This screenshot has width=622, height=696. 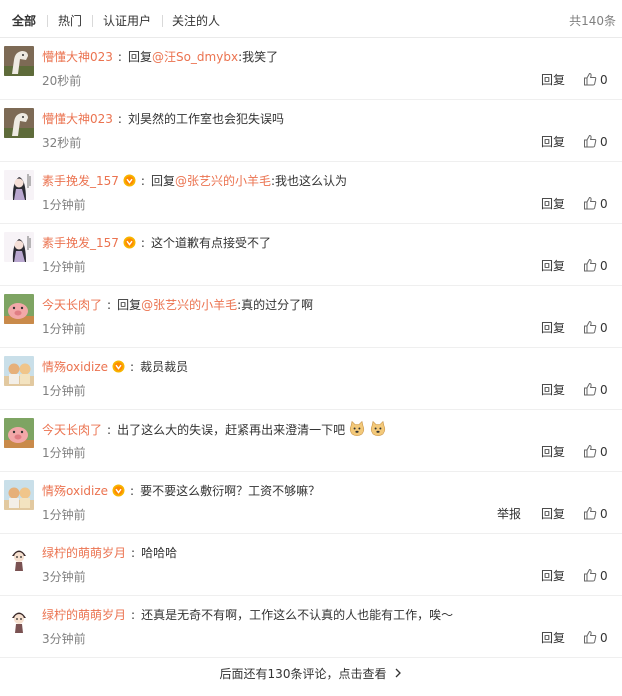 What do you see at coordinates (159, 553) in the screenshot?
I see `comment-text: 哈哈哈` at bounding box center [159, 553].